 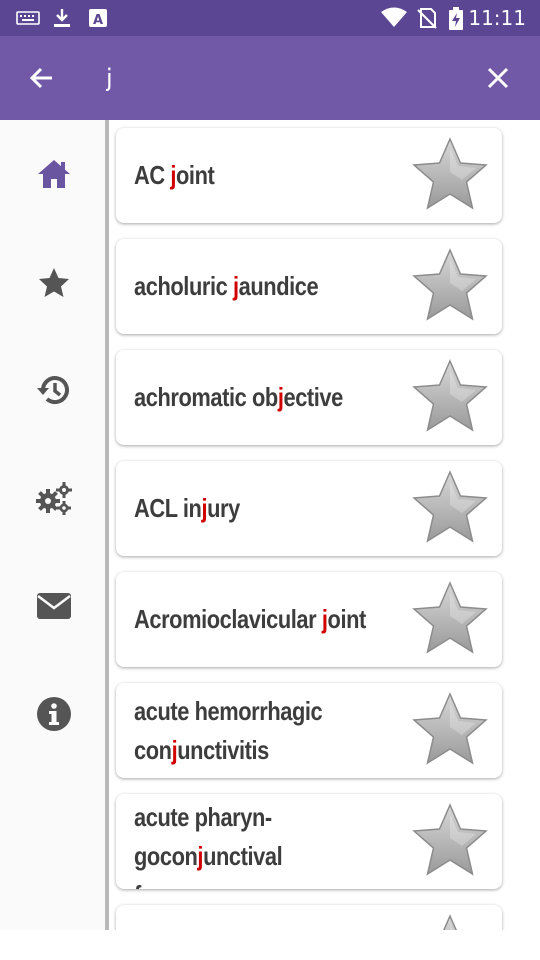 What do you see at coordinates (62, 20) in the screenshot?
I see `download-icon` at bounding box center [62, 20].